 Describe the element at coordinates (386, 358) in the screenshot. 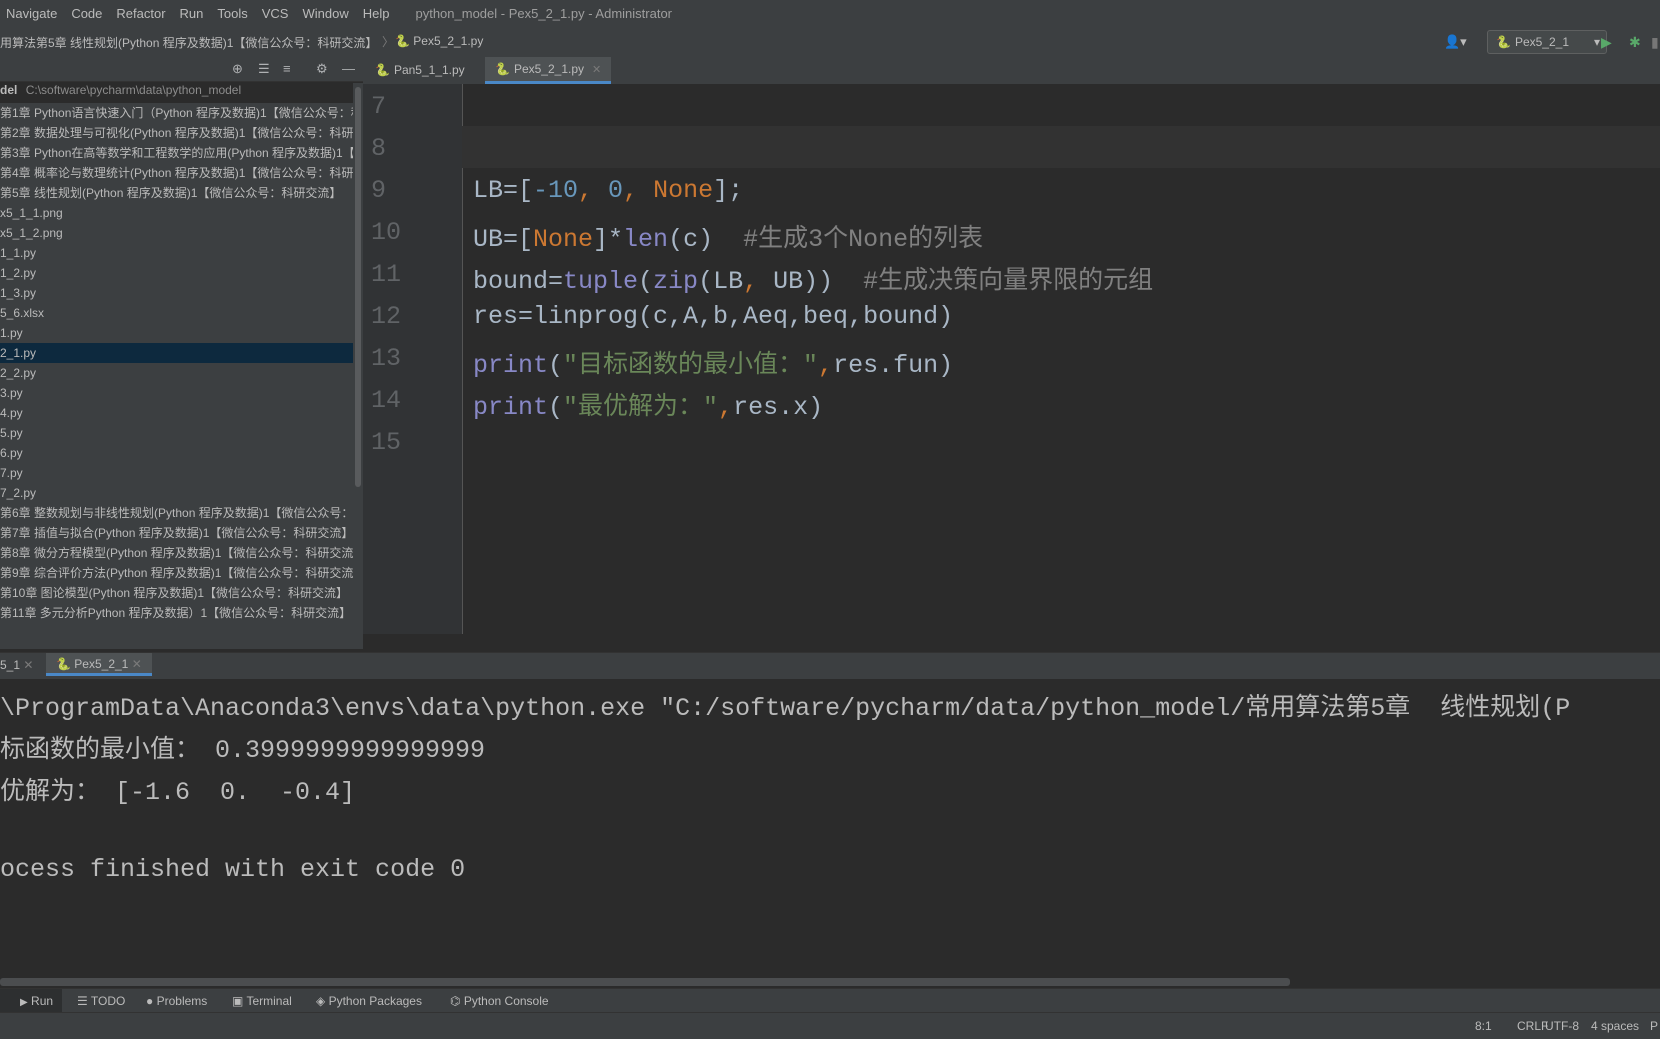

I see `line-number: 13` at that location.